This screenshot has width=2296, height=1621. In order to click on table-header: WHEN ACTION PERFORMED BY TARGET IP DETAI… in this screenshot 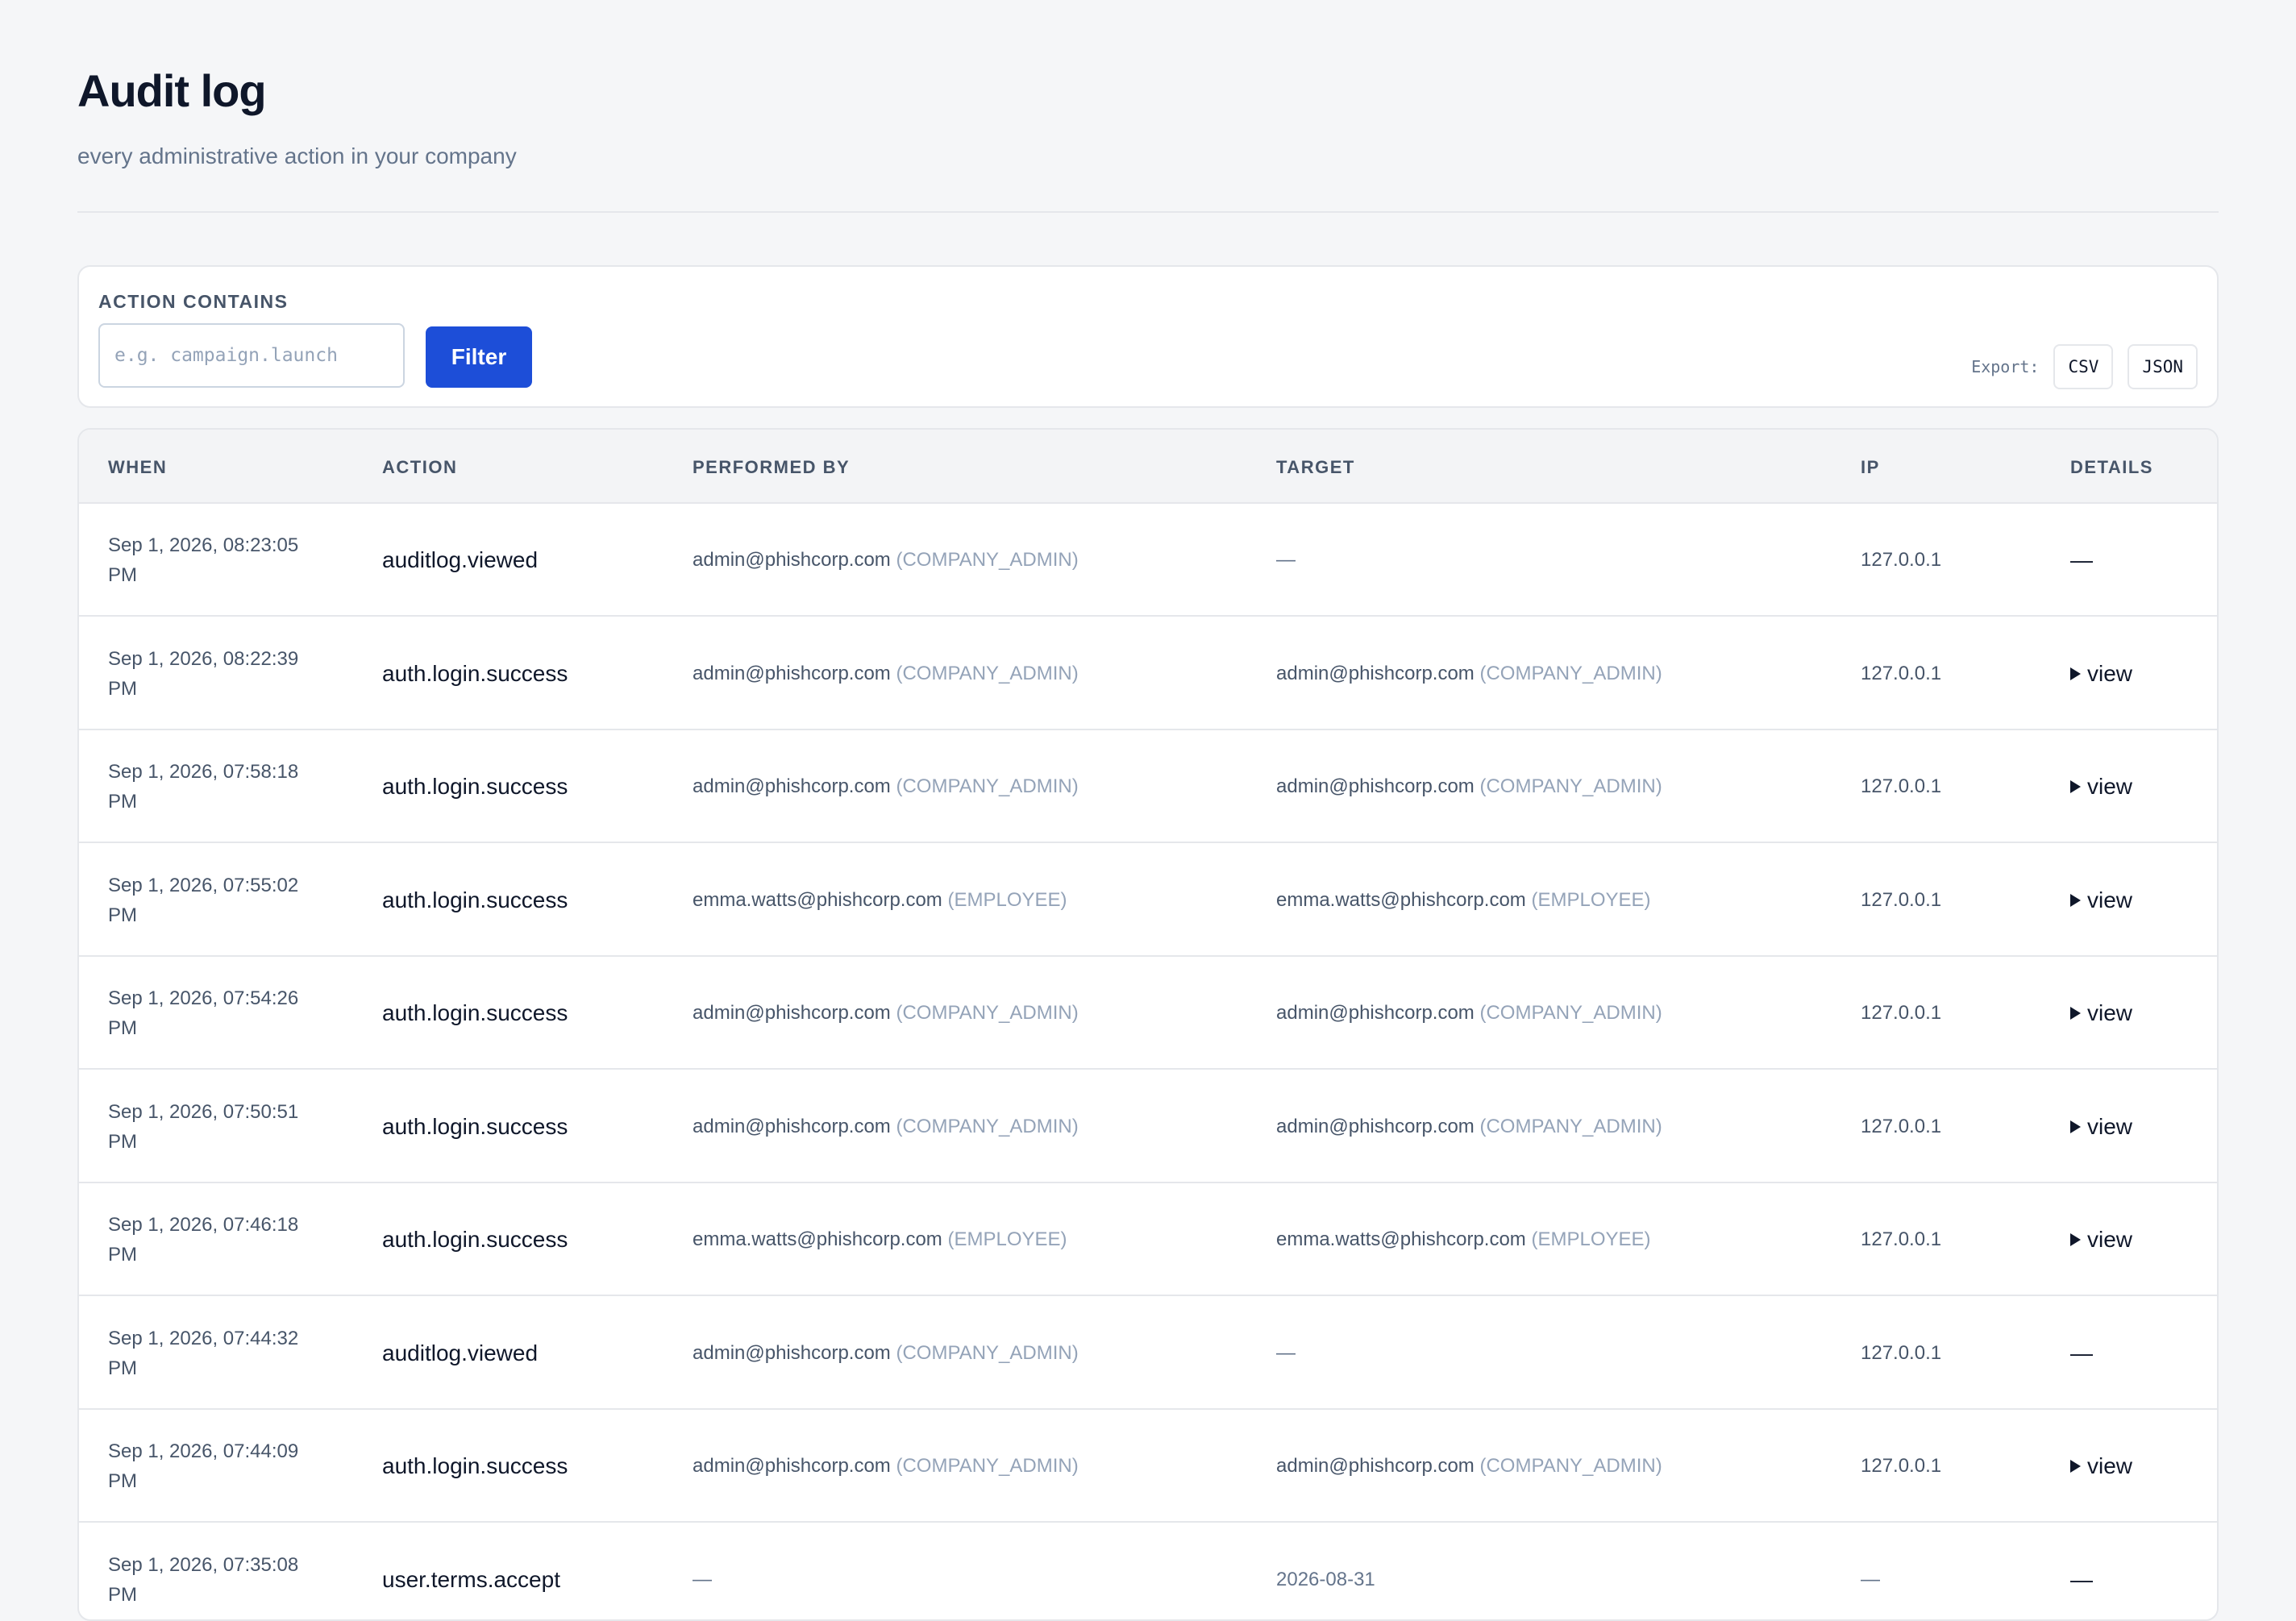, I will do `click(1148, 467)`.